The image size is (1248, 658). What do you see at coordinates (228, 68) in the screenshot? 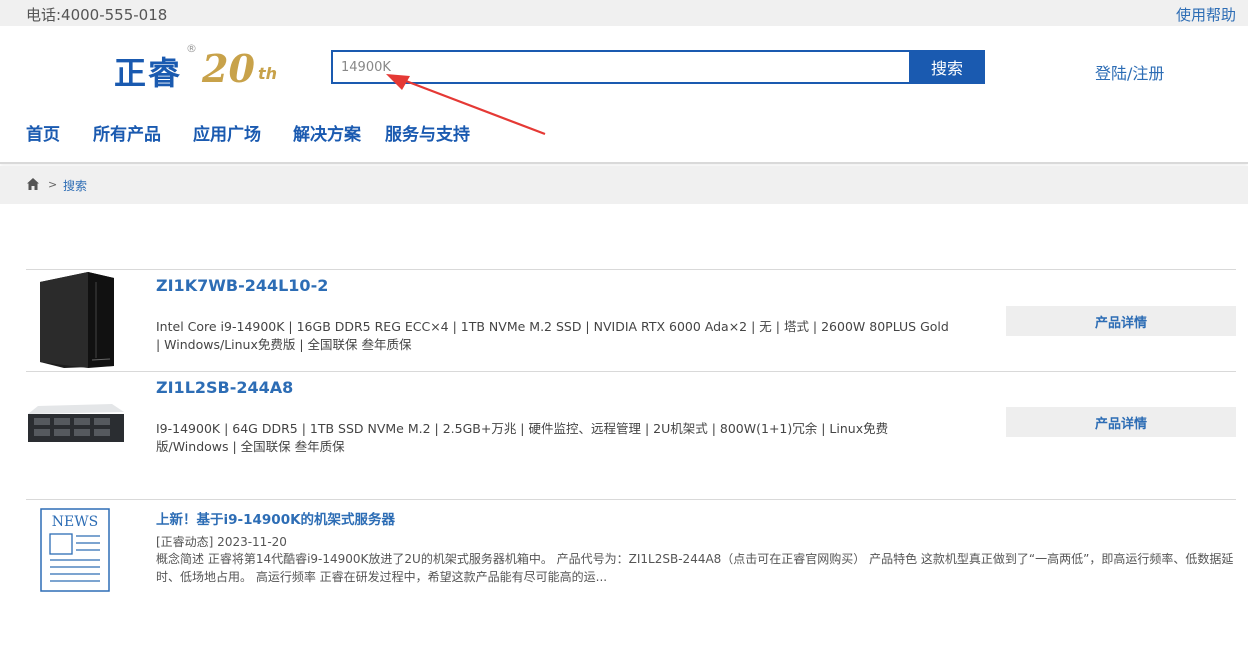
I see `logo-anniversary-number: 20` at bounding box center [228, 68].